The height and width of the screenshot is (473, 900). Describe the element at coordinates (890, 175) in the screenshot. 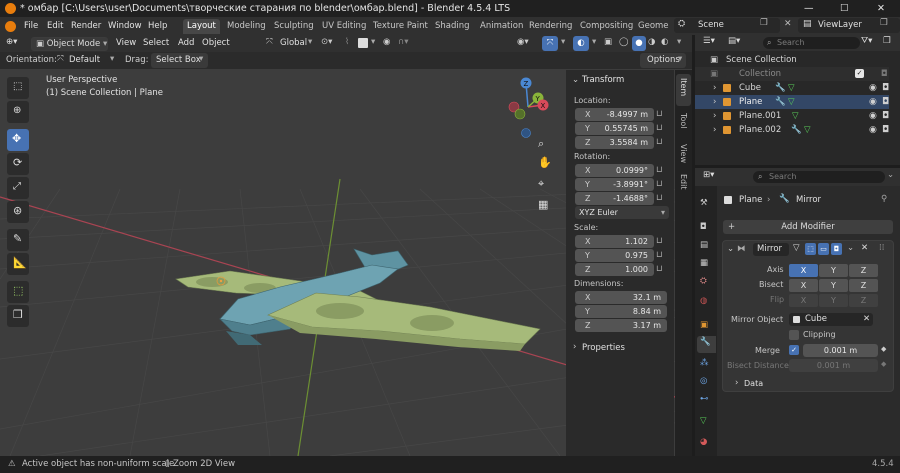

I see `chevron-down-icon: ⌄` at that location.